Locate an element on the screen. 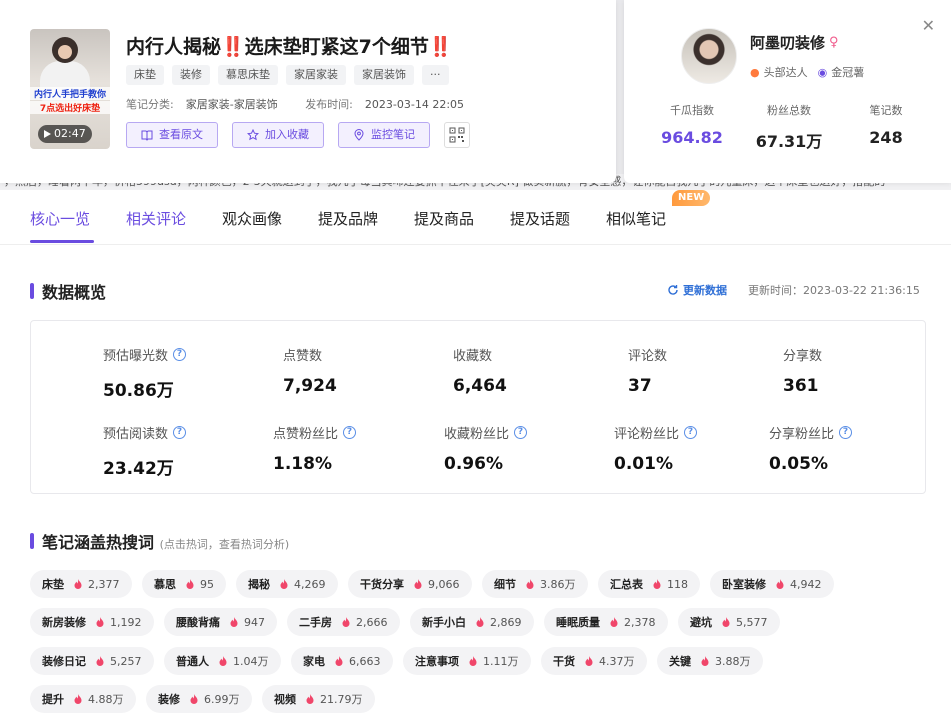 The height and width of the screenshot is (717, 951). publish-time: 2023-03-14 22:05 is located at coordinates (414, 104).